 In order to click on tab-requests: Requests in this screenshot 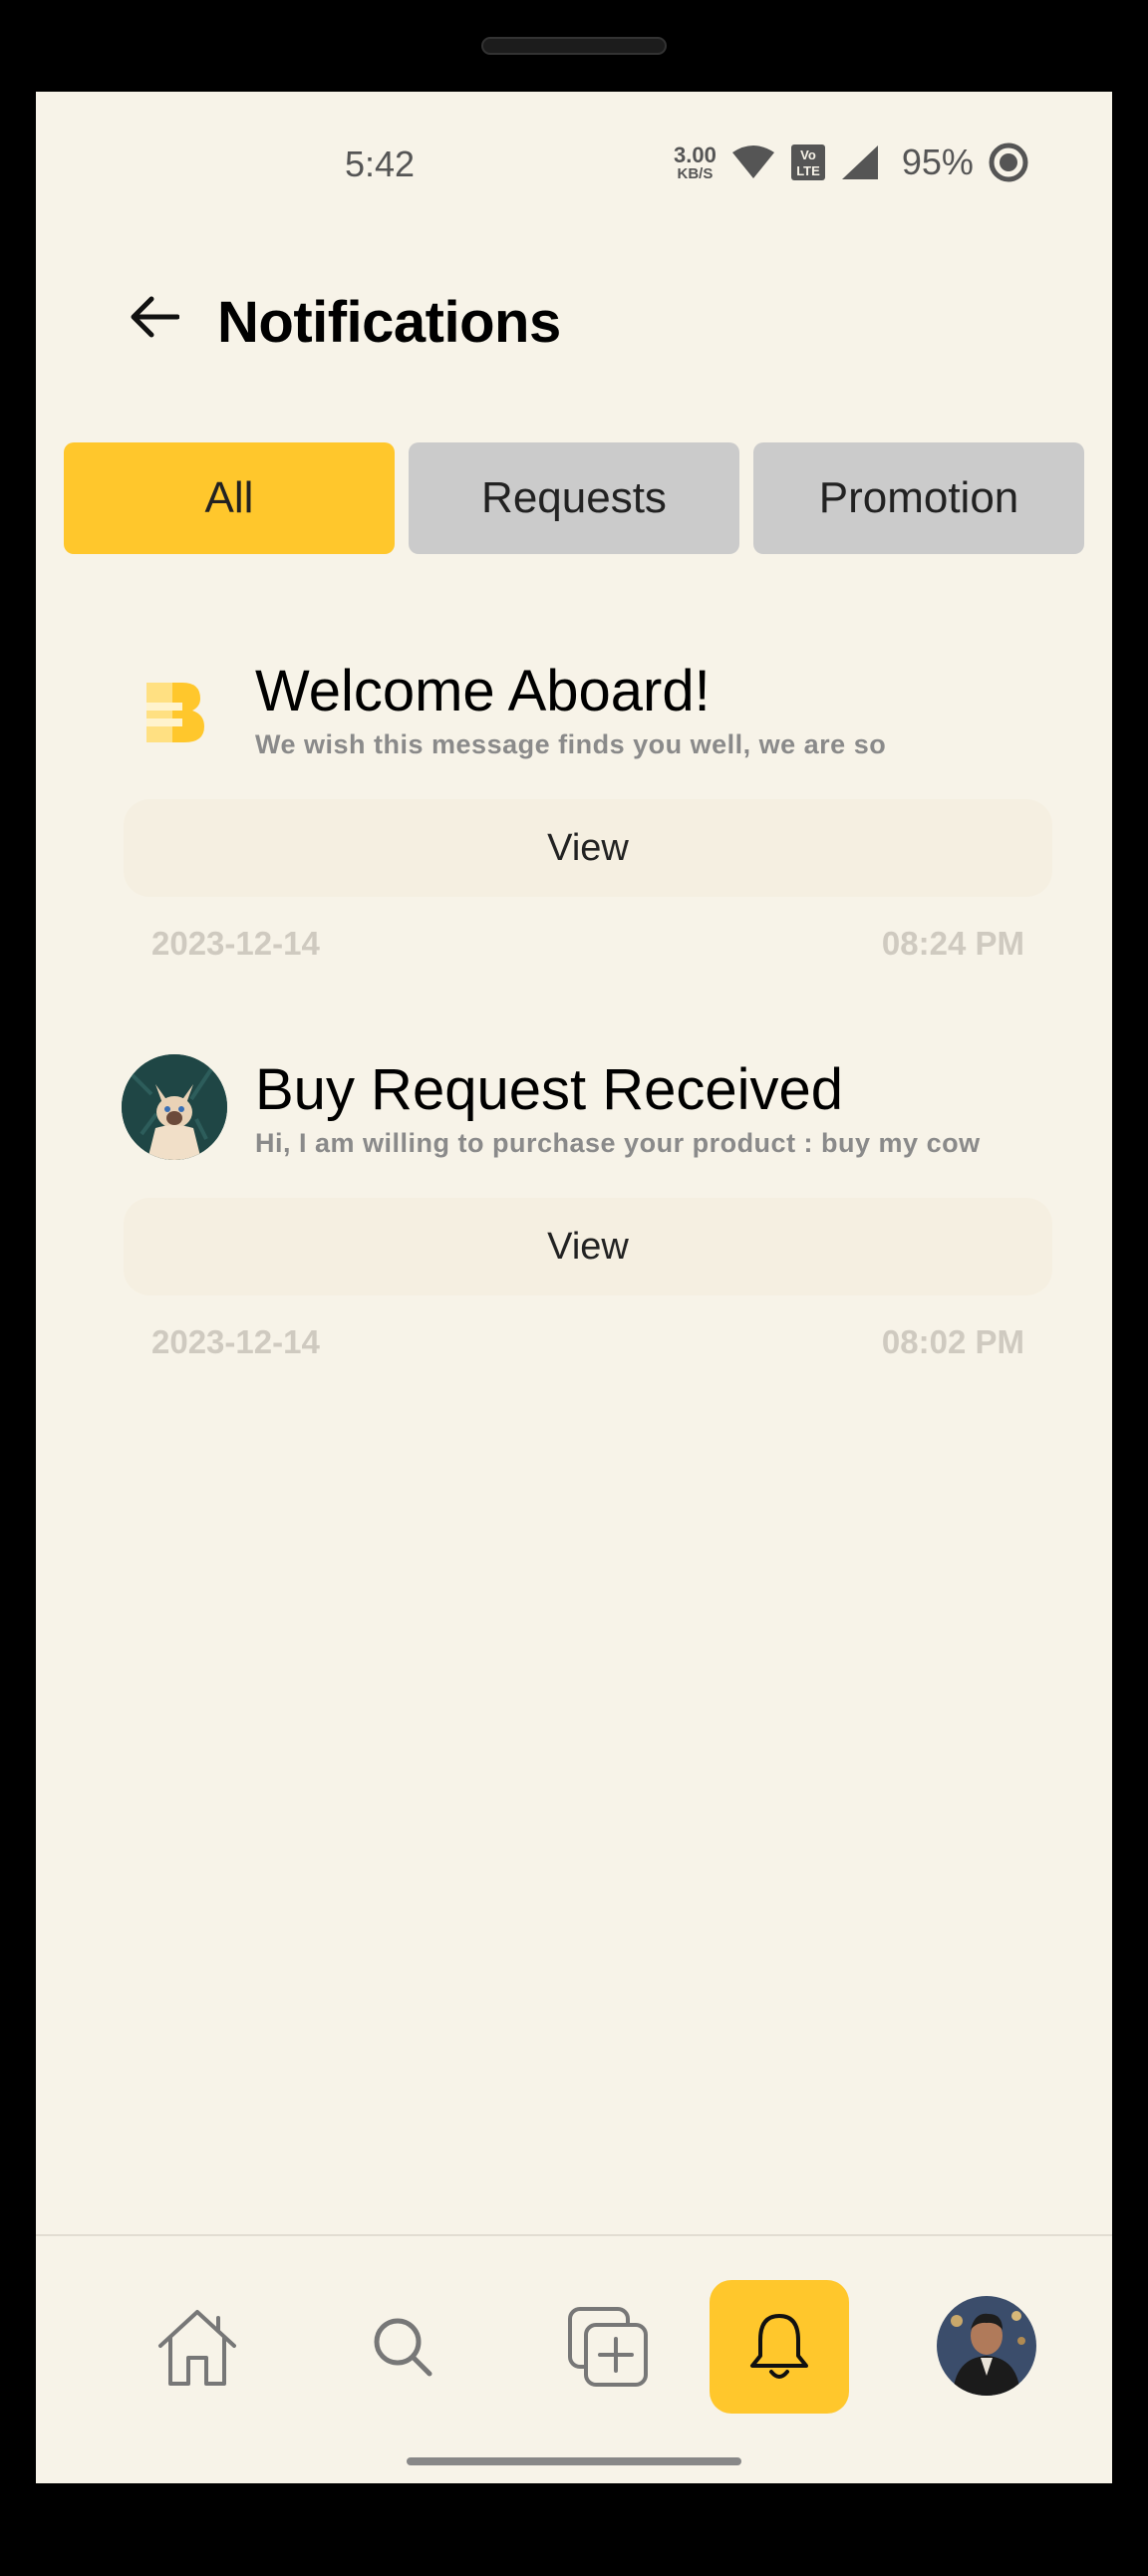, I will do `click(574, 498)`.